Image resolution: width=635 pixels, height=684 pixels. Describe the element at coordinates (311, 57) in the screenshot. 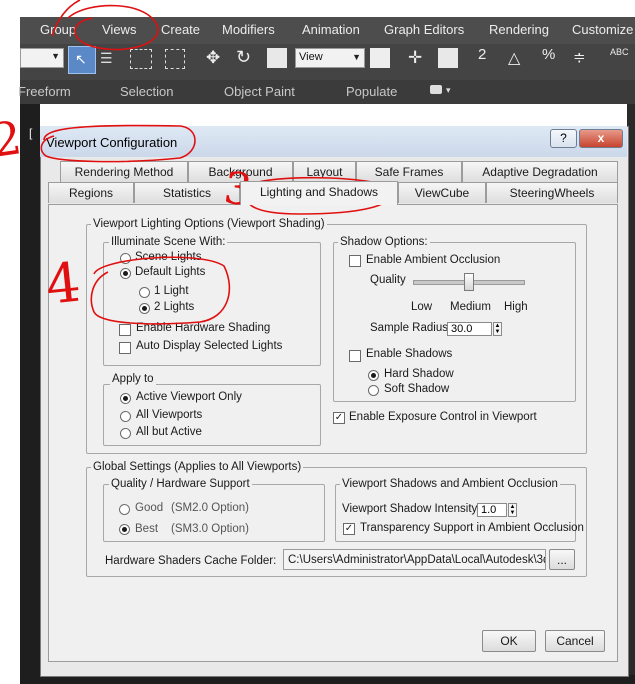

I see `reference-coordinate-value: View` at that location.